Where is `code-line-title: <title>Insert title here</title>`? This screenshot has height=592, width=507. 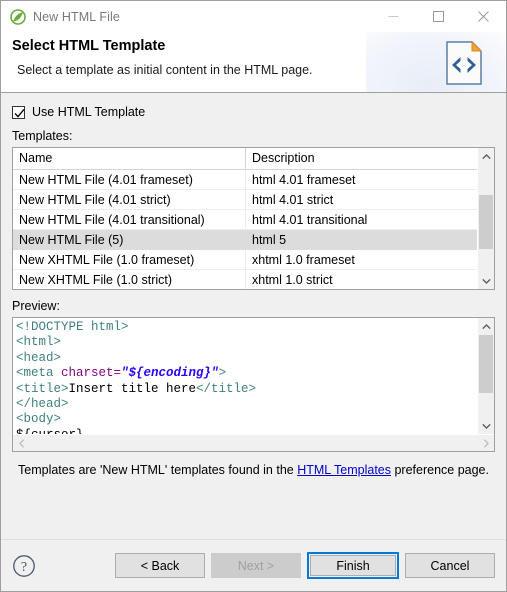
code-line-title: <title>Insert title here</title> is located at coordinates (136, 388).